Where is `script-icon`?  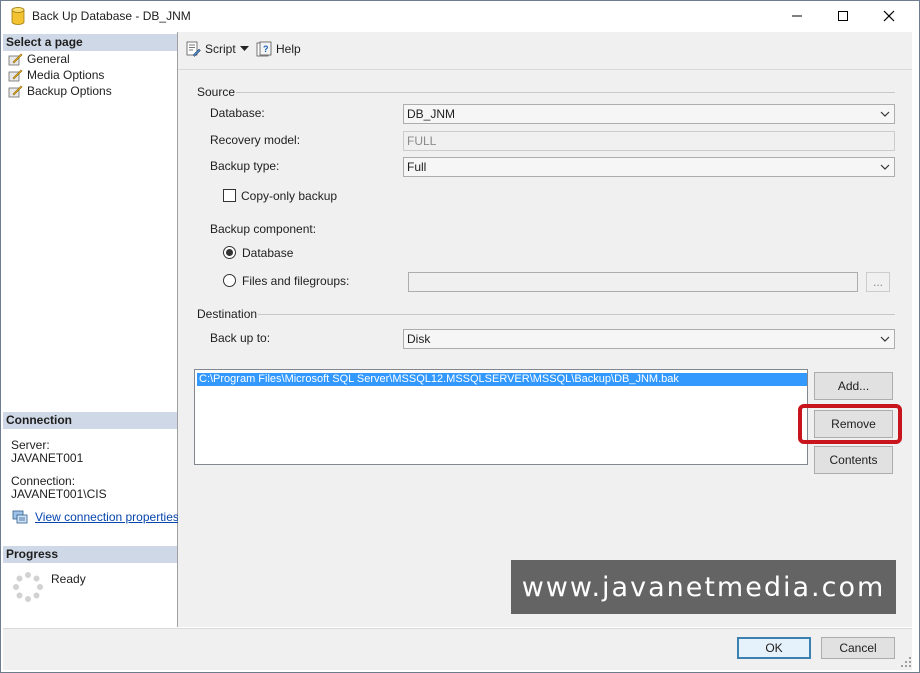
script-icon is located at coordinates (193, 49).